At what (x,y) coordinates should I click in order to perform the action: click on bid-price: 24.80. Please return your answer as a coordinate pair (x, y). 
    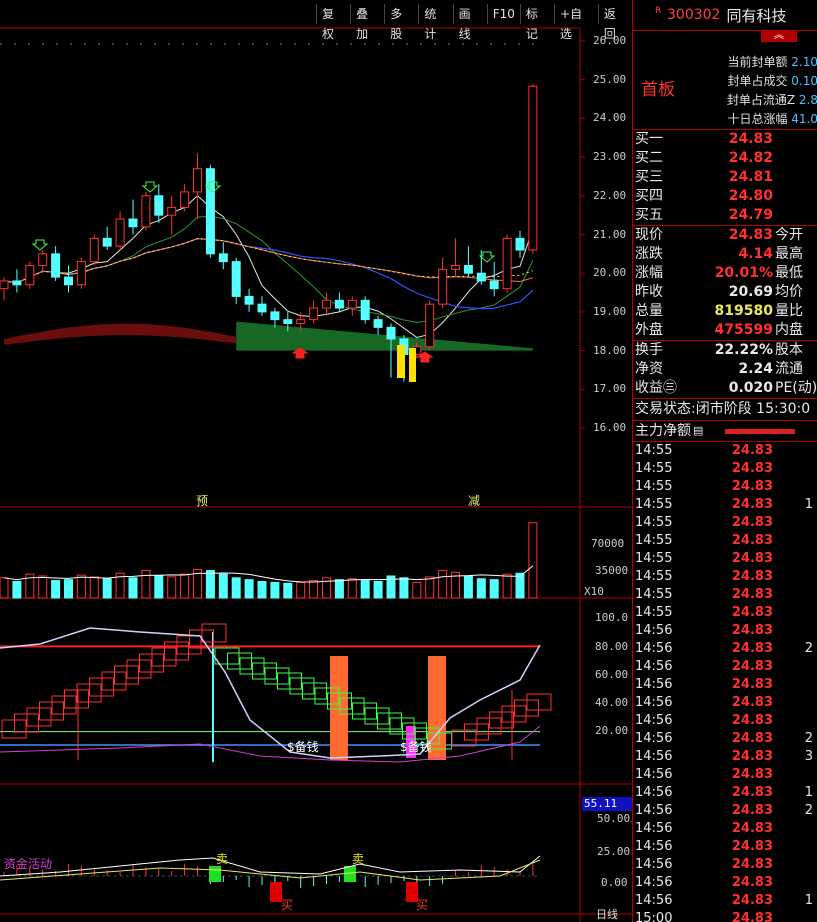
    Looking at the image, I should click on (750, 196).